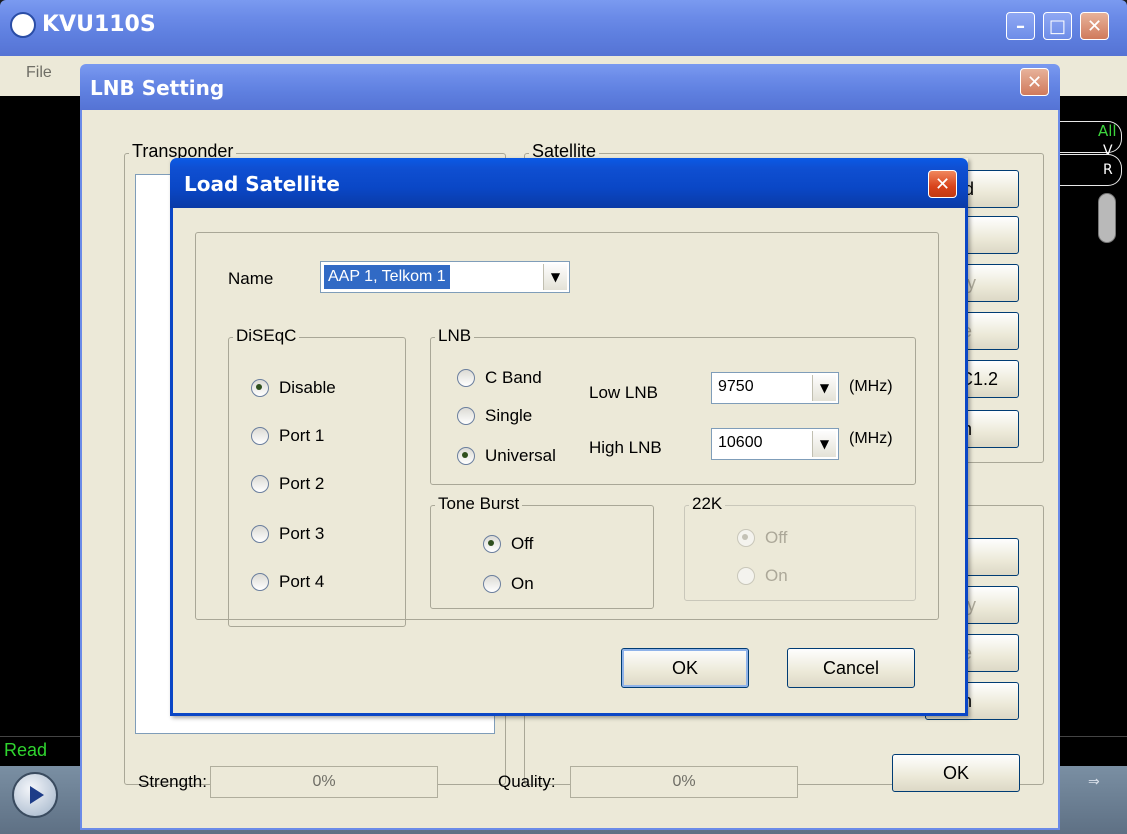 The image size is (1127, 834). Describe the element at coordinates (625, 447) in the screenshot. I see `high-lnb-label: High LNB` at that location.